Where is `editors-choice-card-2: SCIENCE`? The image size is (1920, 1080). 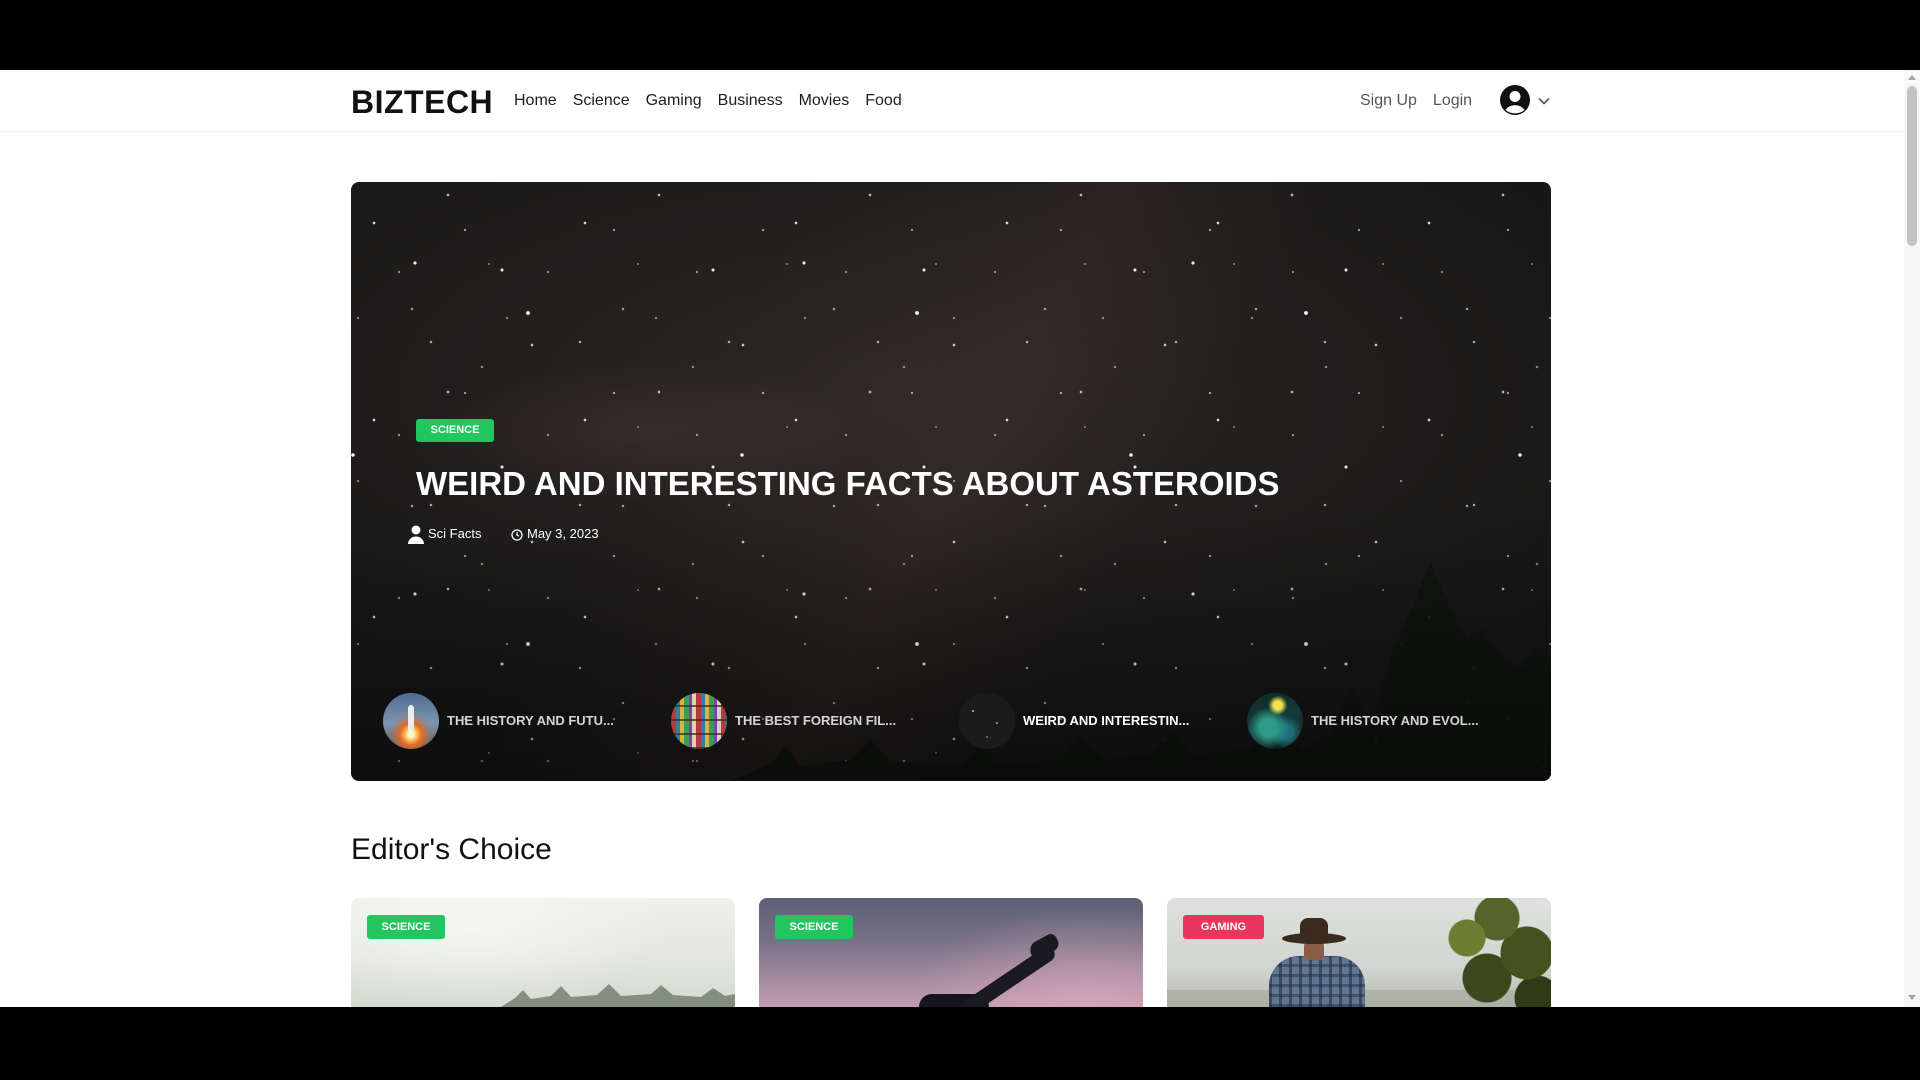
editors-choice-card-2: SCIENCE is located at coordinates (951, 952).